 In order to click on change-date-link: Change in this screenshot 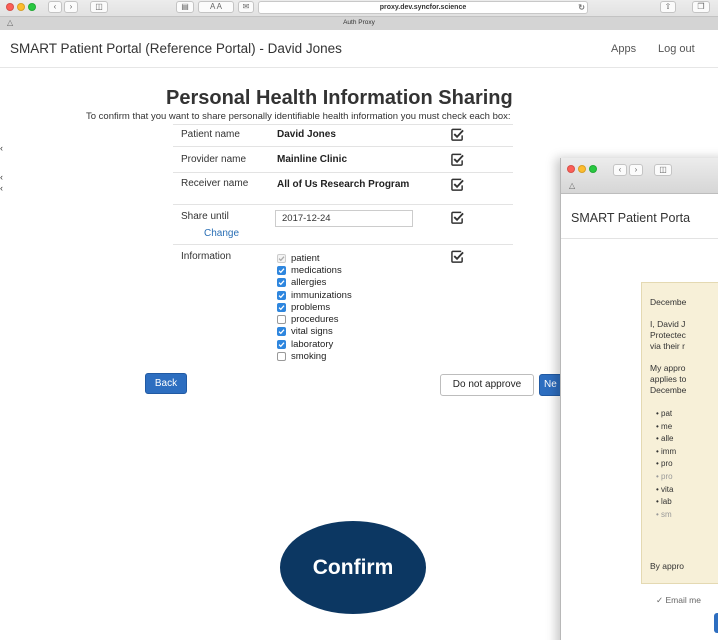, I will do `click(221, 233)`.